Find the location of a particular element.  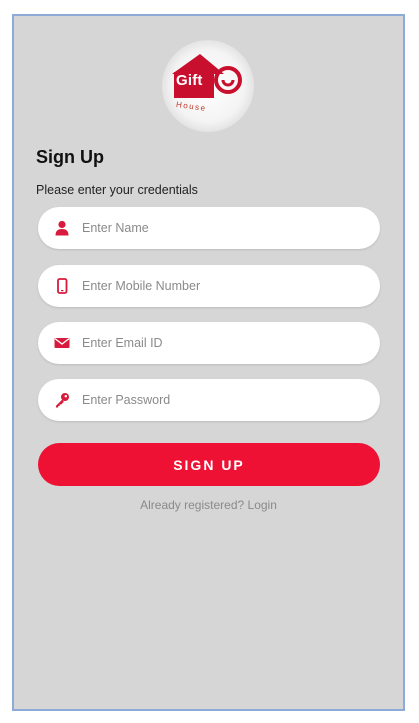

sign-up-button: SIGN UP is located at coordinates (209, 464).